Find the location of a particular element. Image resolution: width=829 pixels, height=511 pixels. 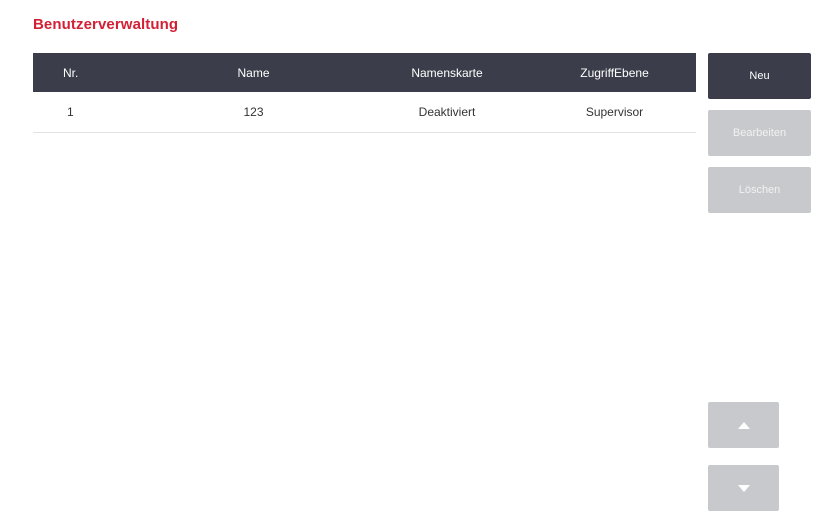

triangle-up-icon is located at coordinates (743, 425).